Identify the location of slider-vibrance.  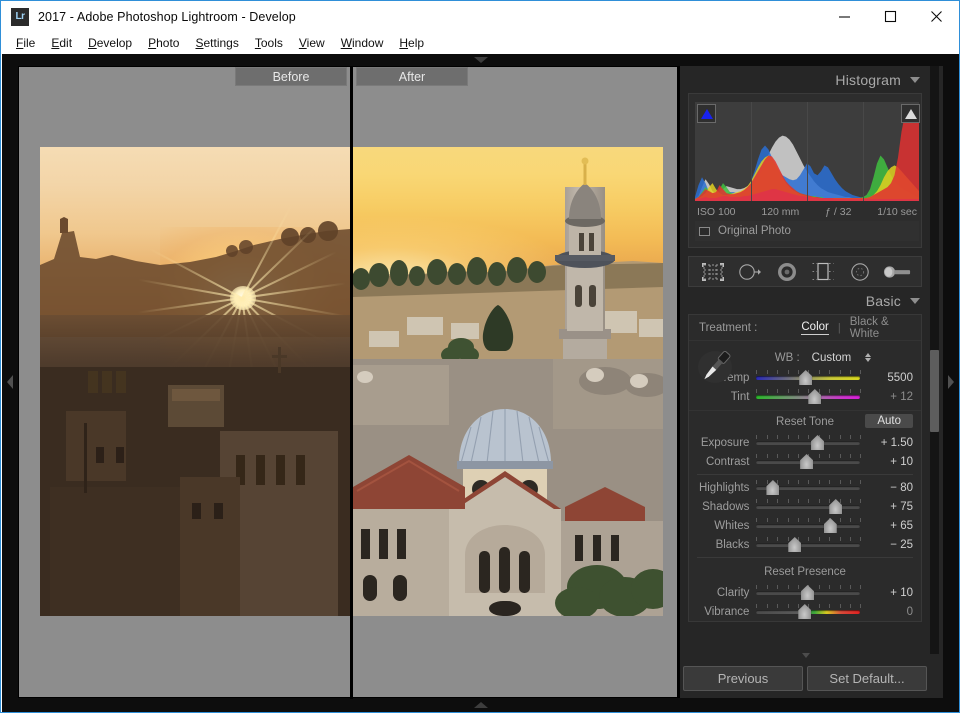
(809, 611).